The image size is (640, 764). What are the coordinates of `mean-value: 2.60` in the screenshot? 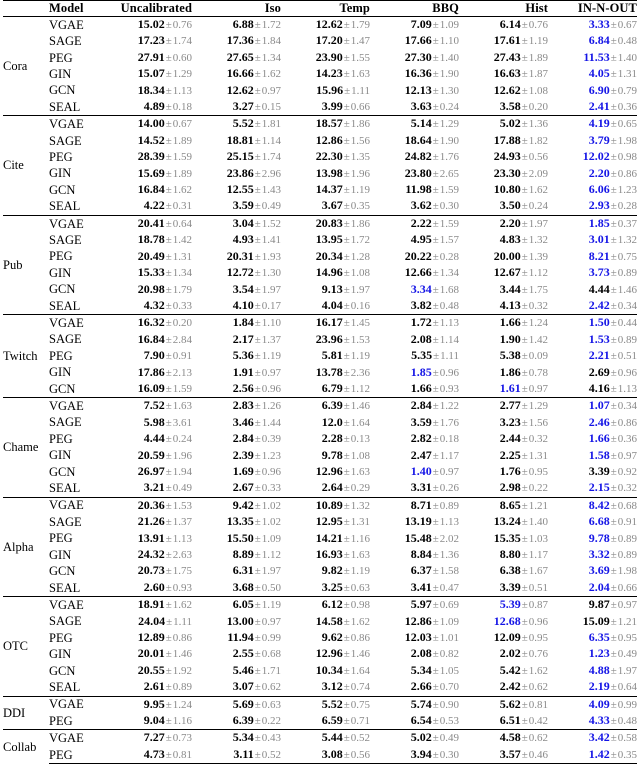 It's located at (154, 586).